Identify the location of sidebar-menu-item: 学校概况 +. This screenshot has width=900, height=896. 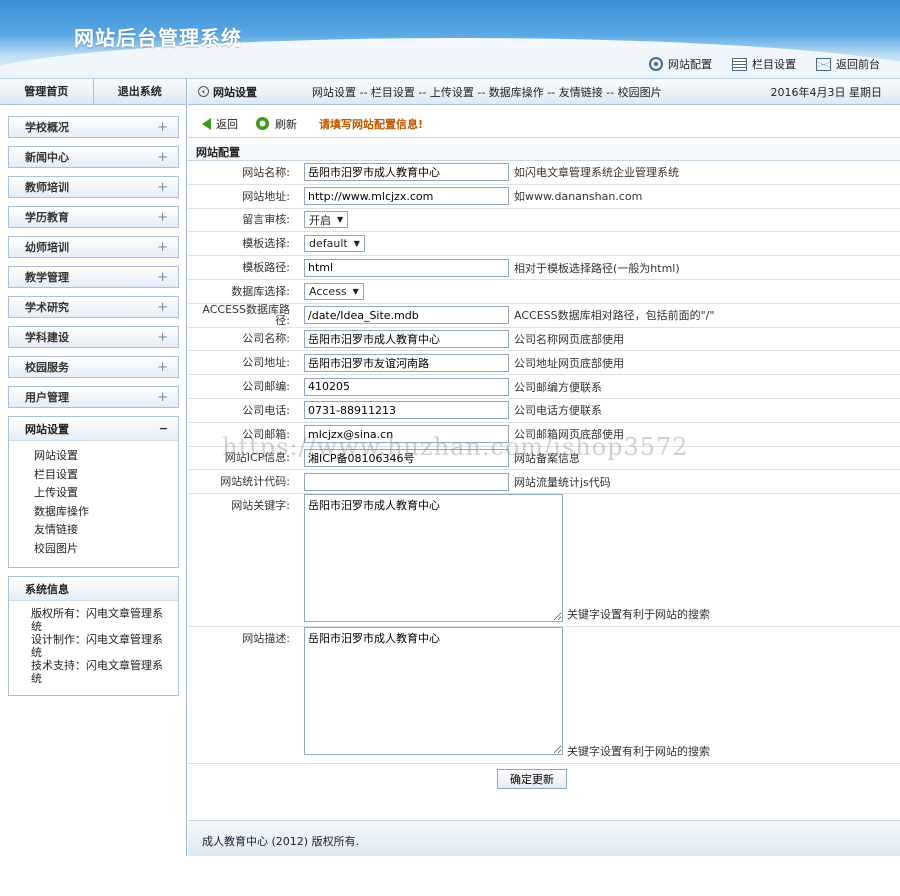
(93, 127).